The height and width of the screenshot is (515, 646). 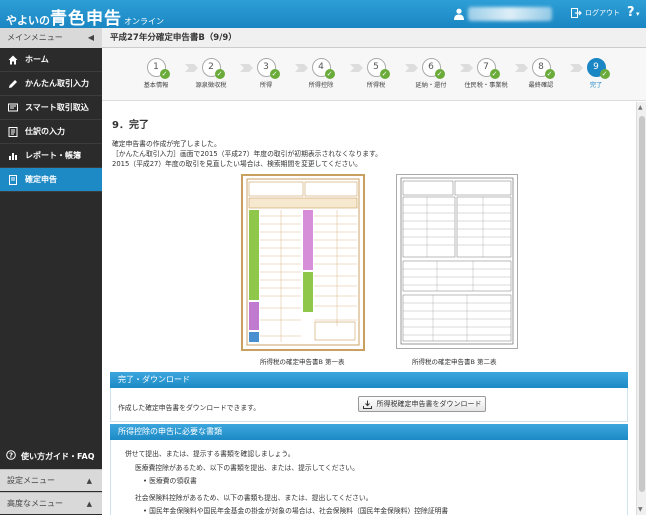 I want to click on tax-form-page1-image, so click(x=303, y=262).